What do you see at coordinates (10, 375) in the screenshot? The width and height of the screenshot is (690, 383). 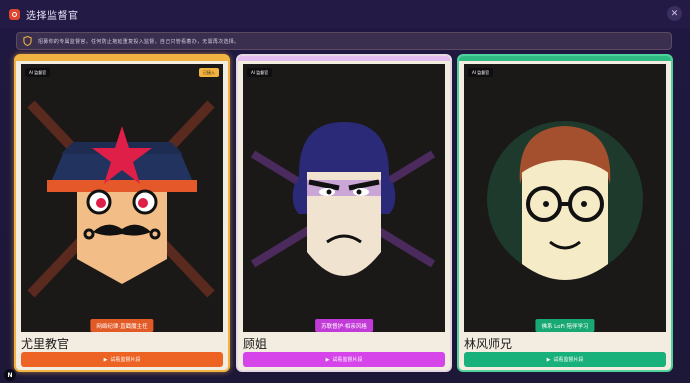 I see `corner-badge: N` at bounding box center [10, 375].